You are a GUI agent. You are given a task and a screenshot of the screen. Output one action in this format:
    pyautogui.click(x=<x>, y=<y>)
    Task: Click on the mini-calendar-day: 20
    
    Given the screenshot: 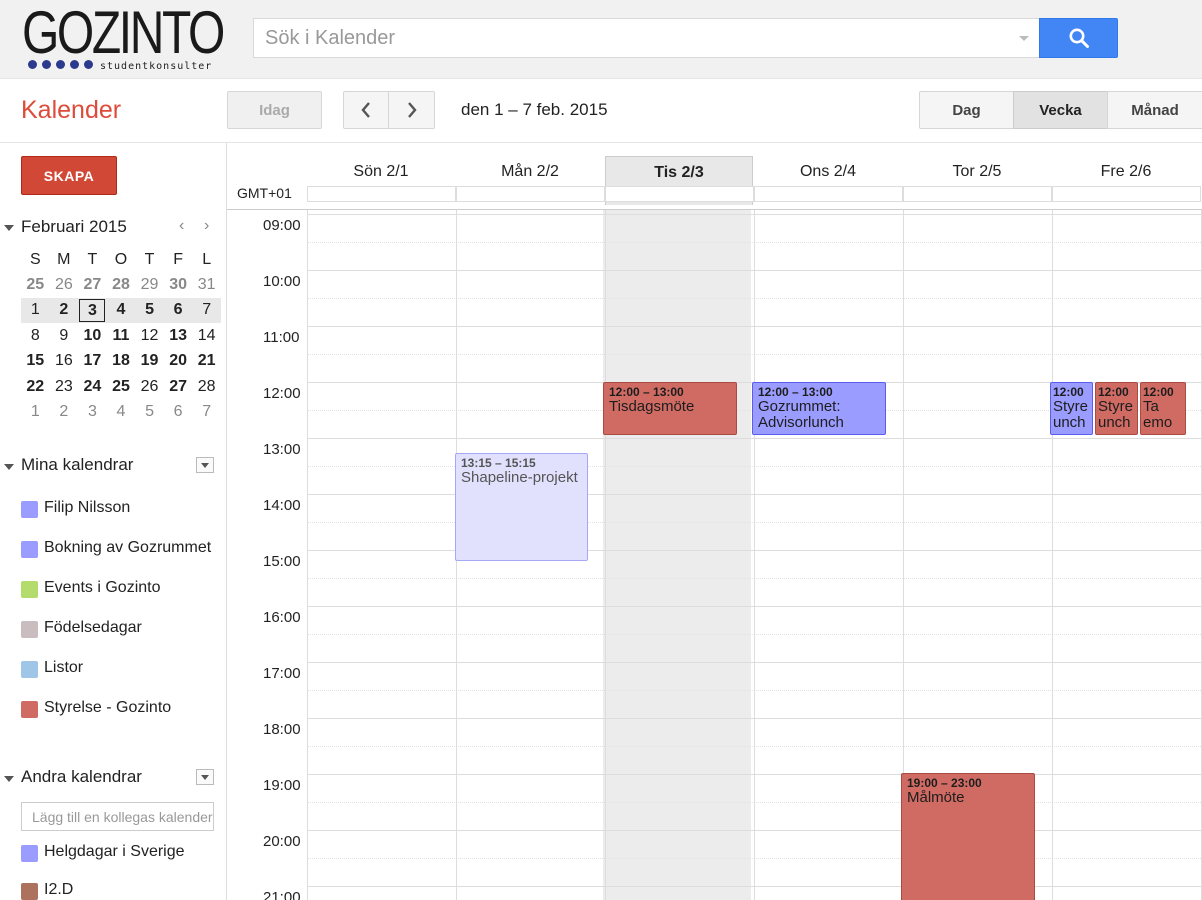 What is the action you would take?
    pyautogui.click(x=178, y=361)
    